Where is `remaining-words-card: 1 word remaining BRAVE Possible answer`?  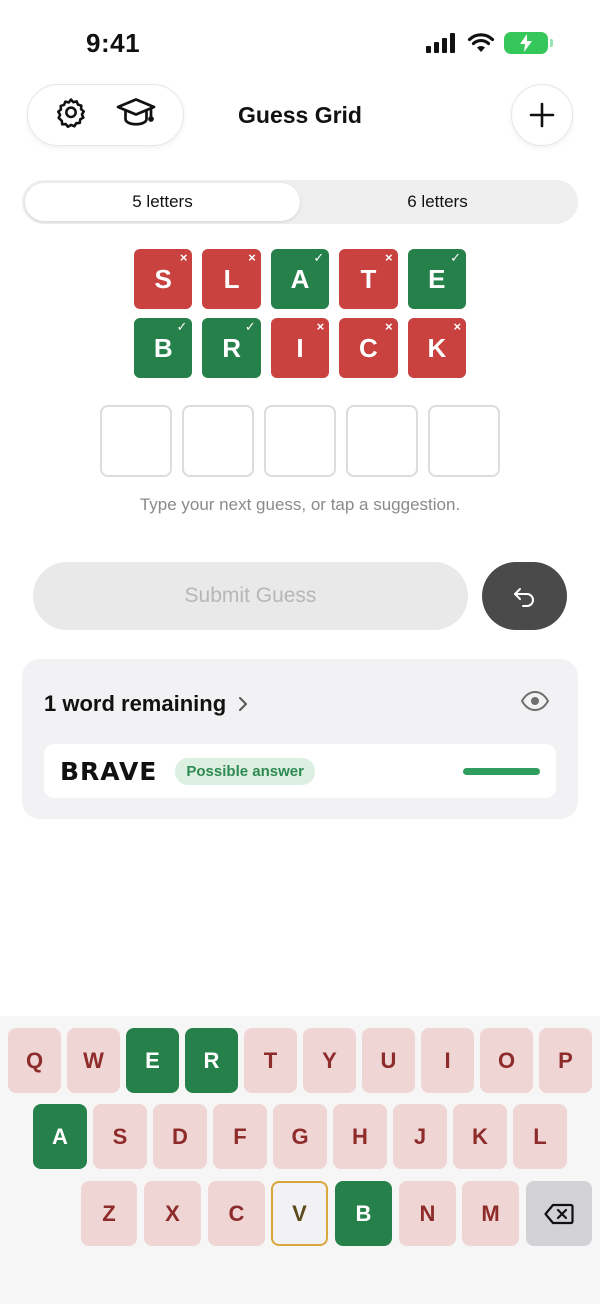 remaining-words-card: 1 word remaining BRAVE Possible answer is located at coordinates (300, 739).